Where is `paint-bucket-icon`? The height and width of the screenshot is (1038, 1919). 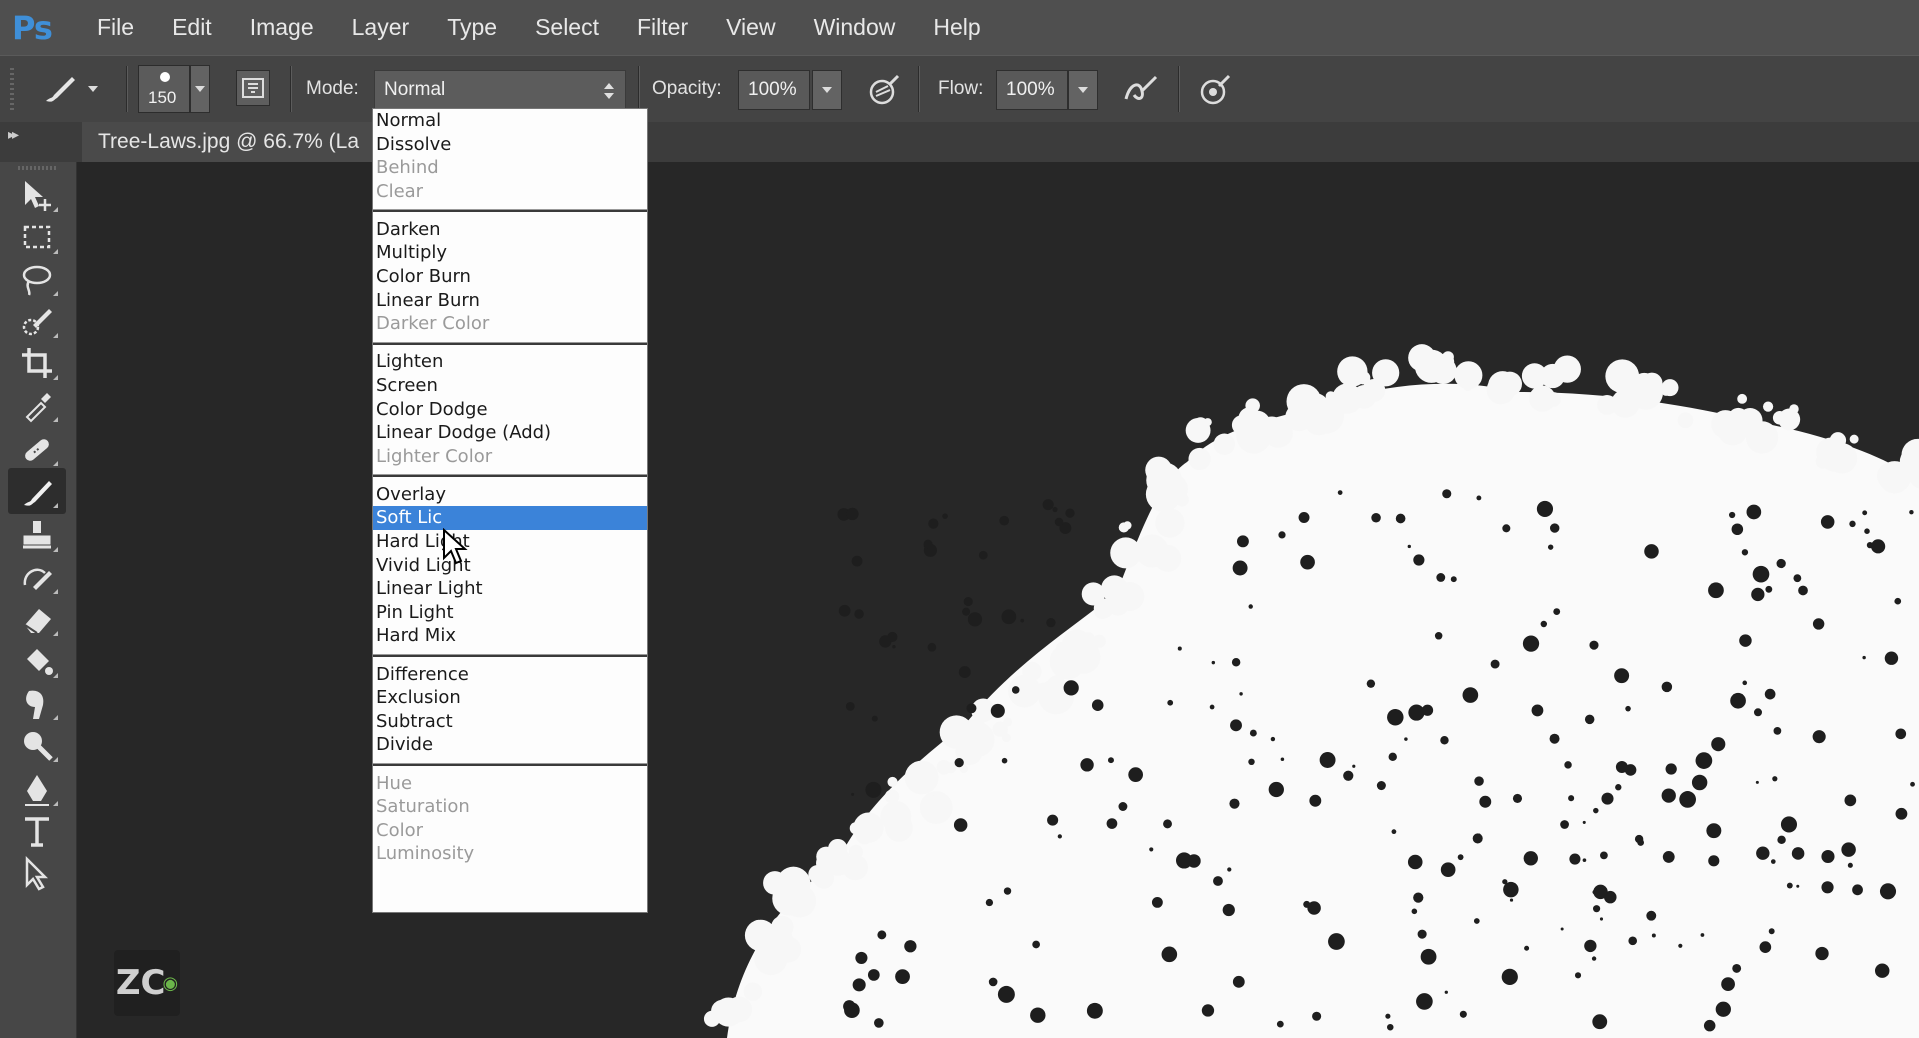
paint-bucket-icon is located at coordinates (40, 662).